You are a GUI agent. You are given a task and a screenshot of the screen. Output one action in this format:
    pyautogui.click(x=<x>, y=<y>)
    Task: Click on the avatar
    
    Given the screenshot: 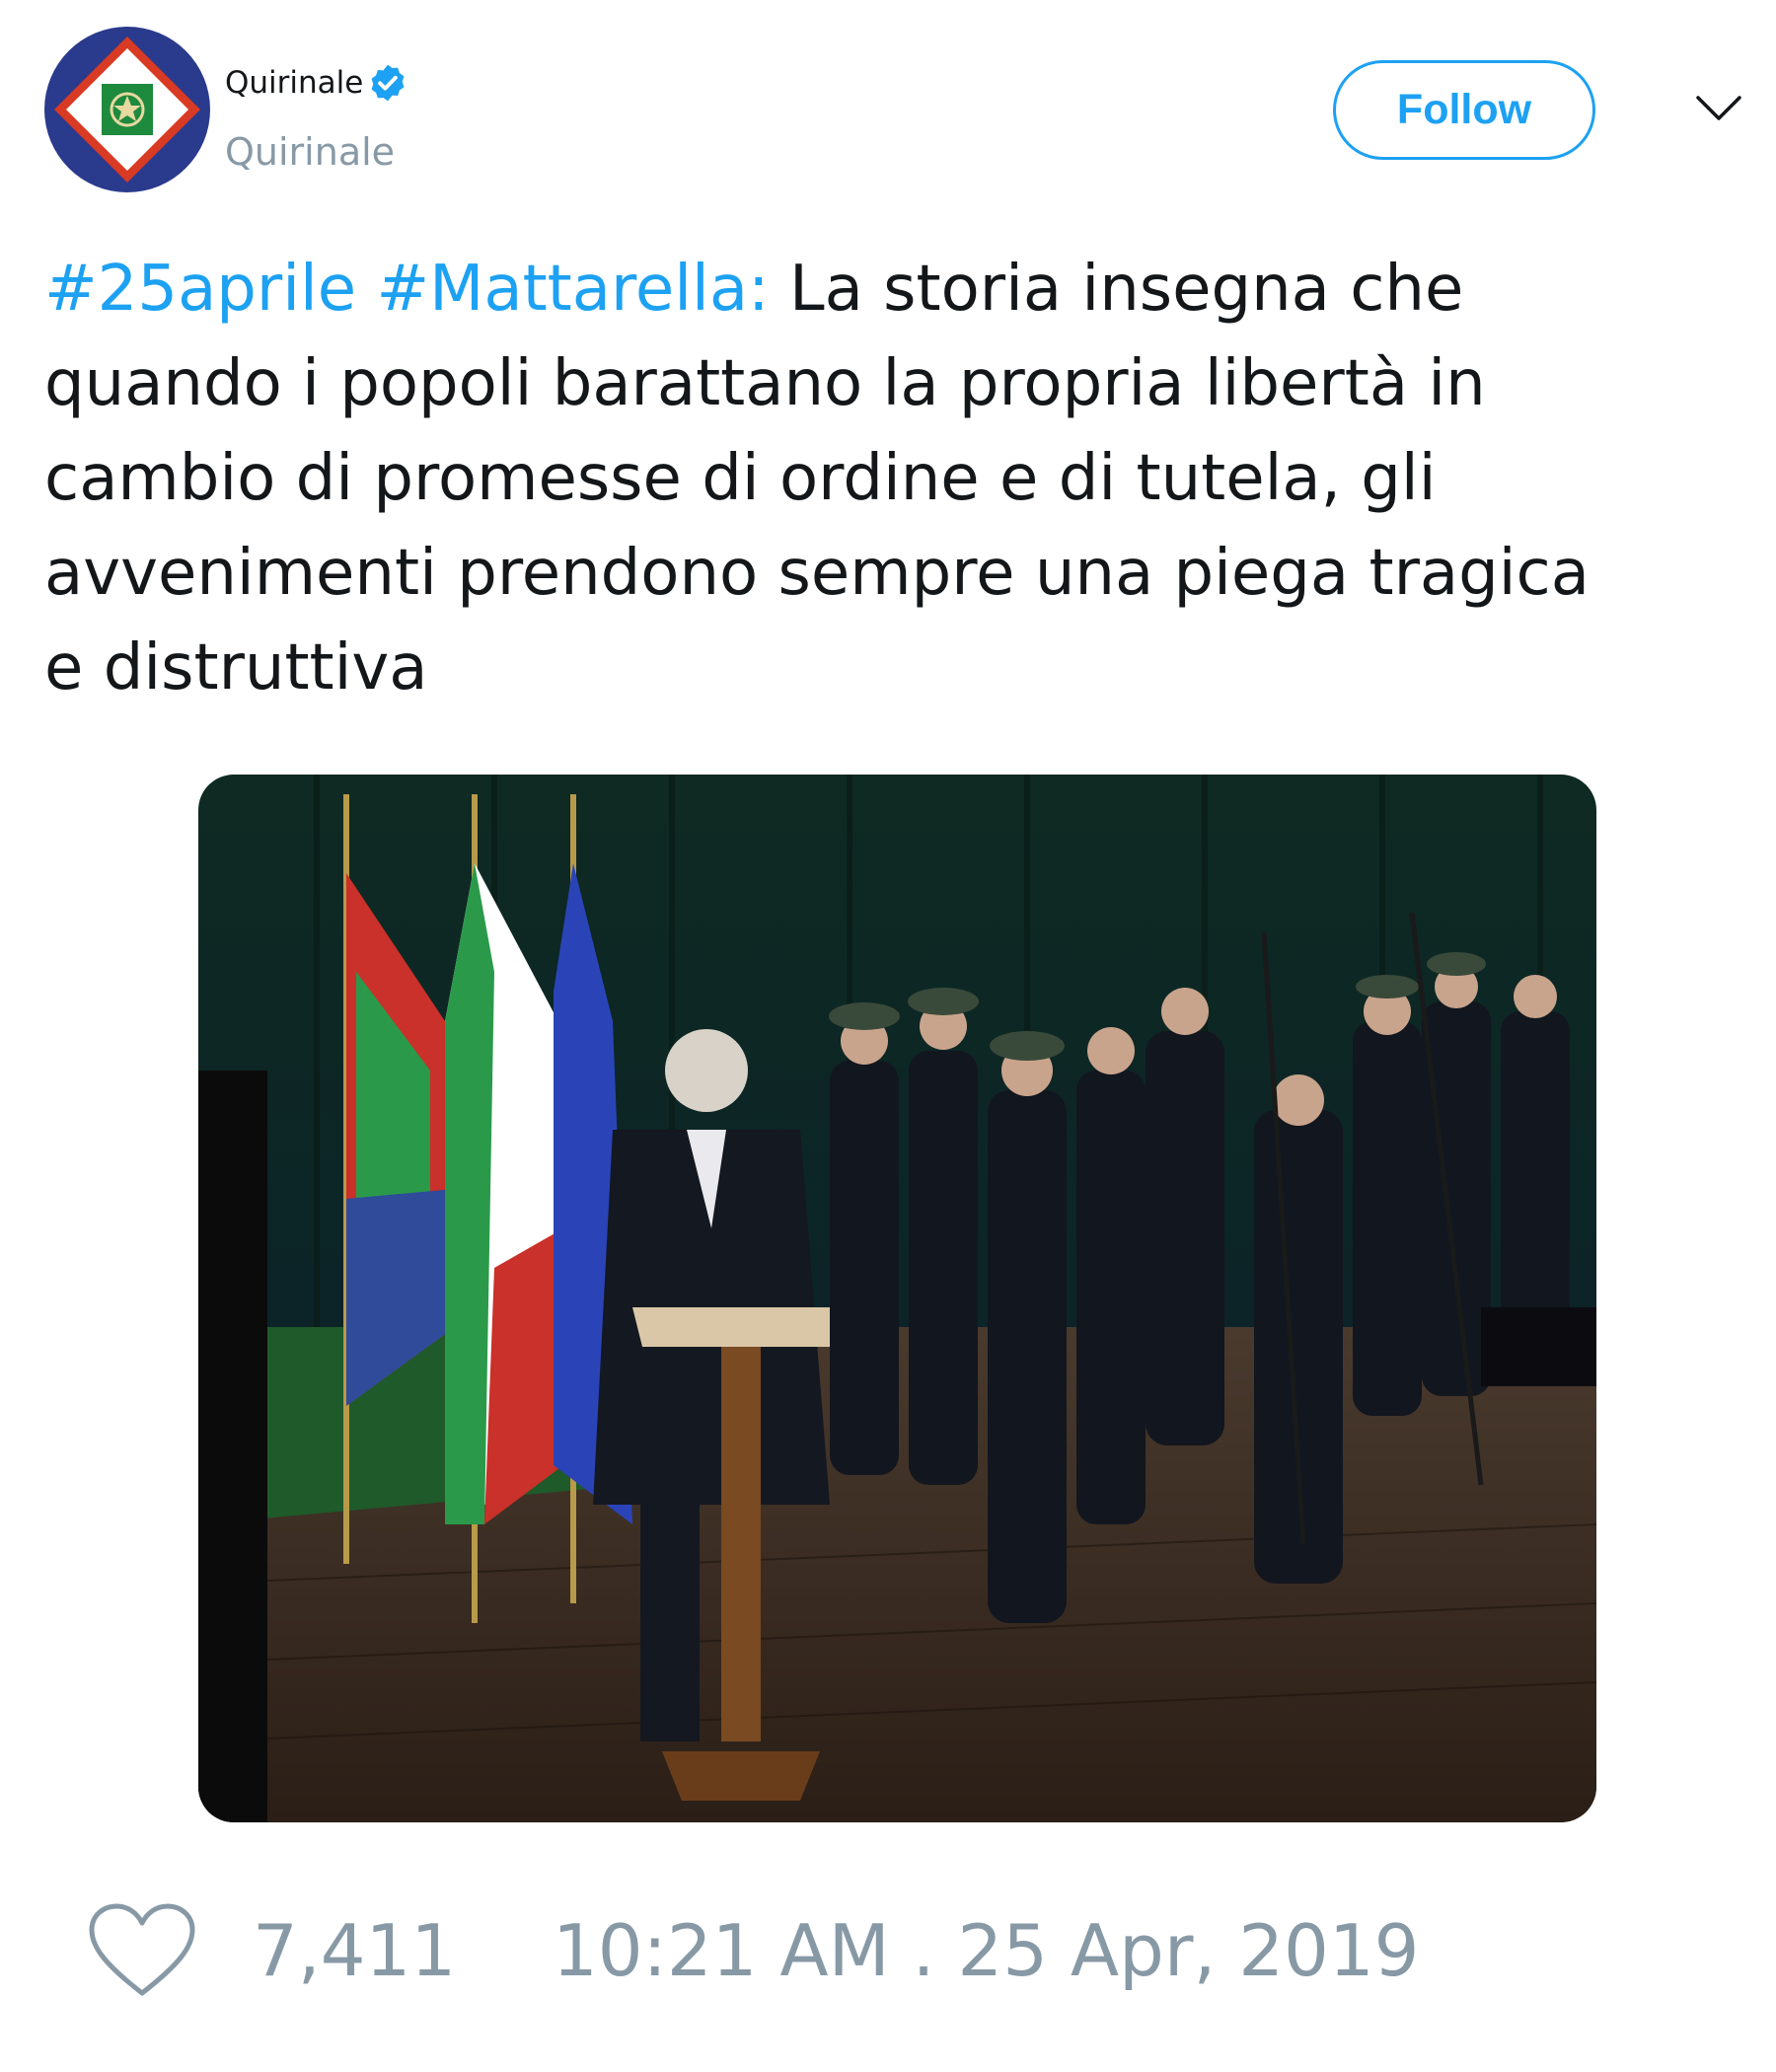 What is the action you would take?
    pyautogui.click(x=127, y=110)
    